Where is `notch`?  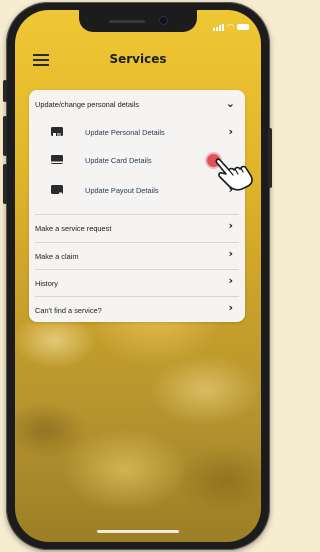
notch is located at coordinates (138, 21).